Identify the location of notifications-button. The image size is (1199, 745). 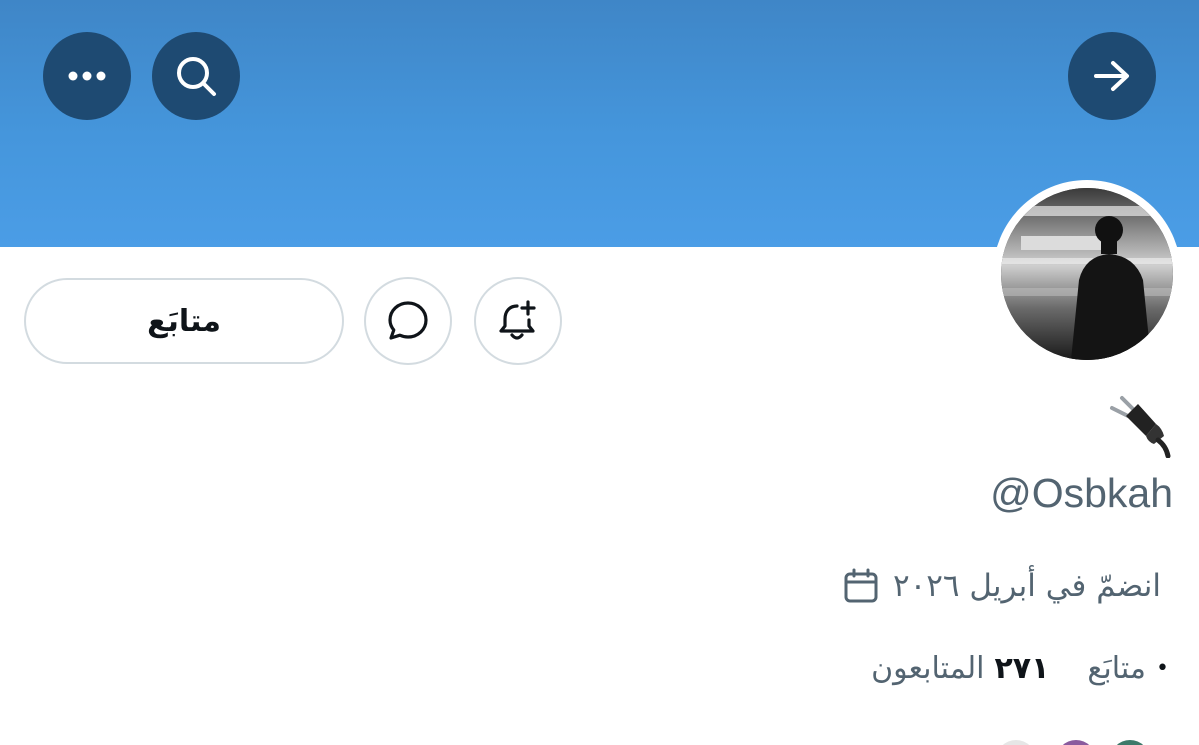
(518, 321).